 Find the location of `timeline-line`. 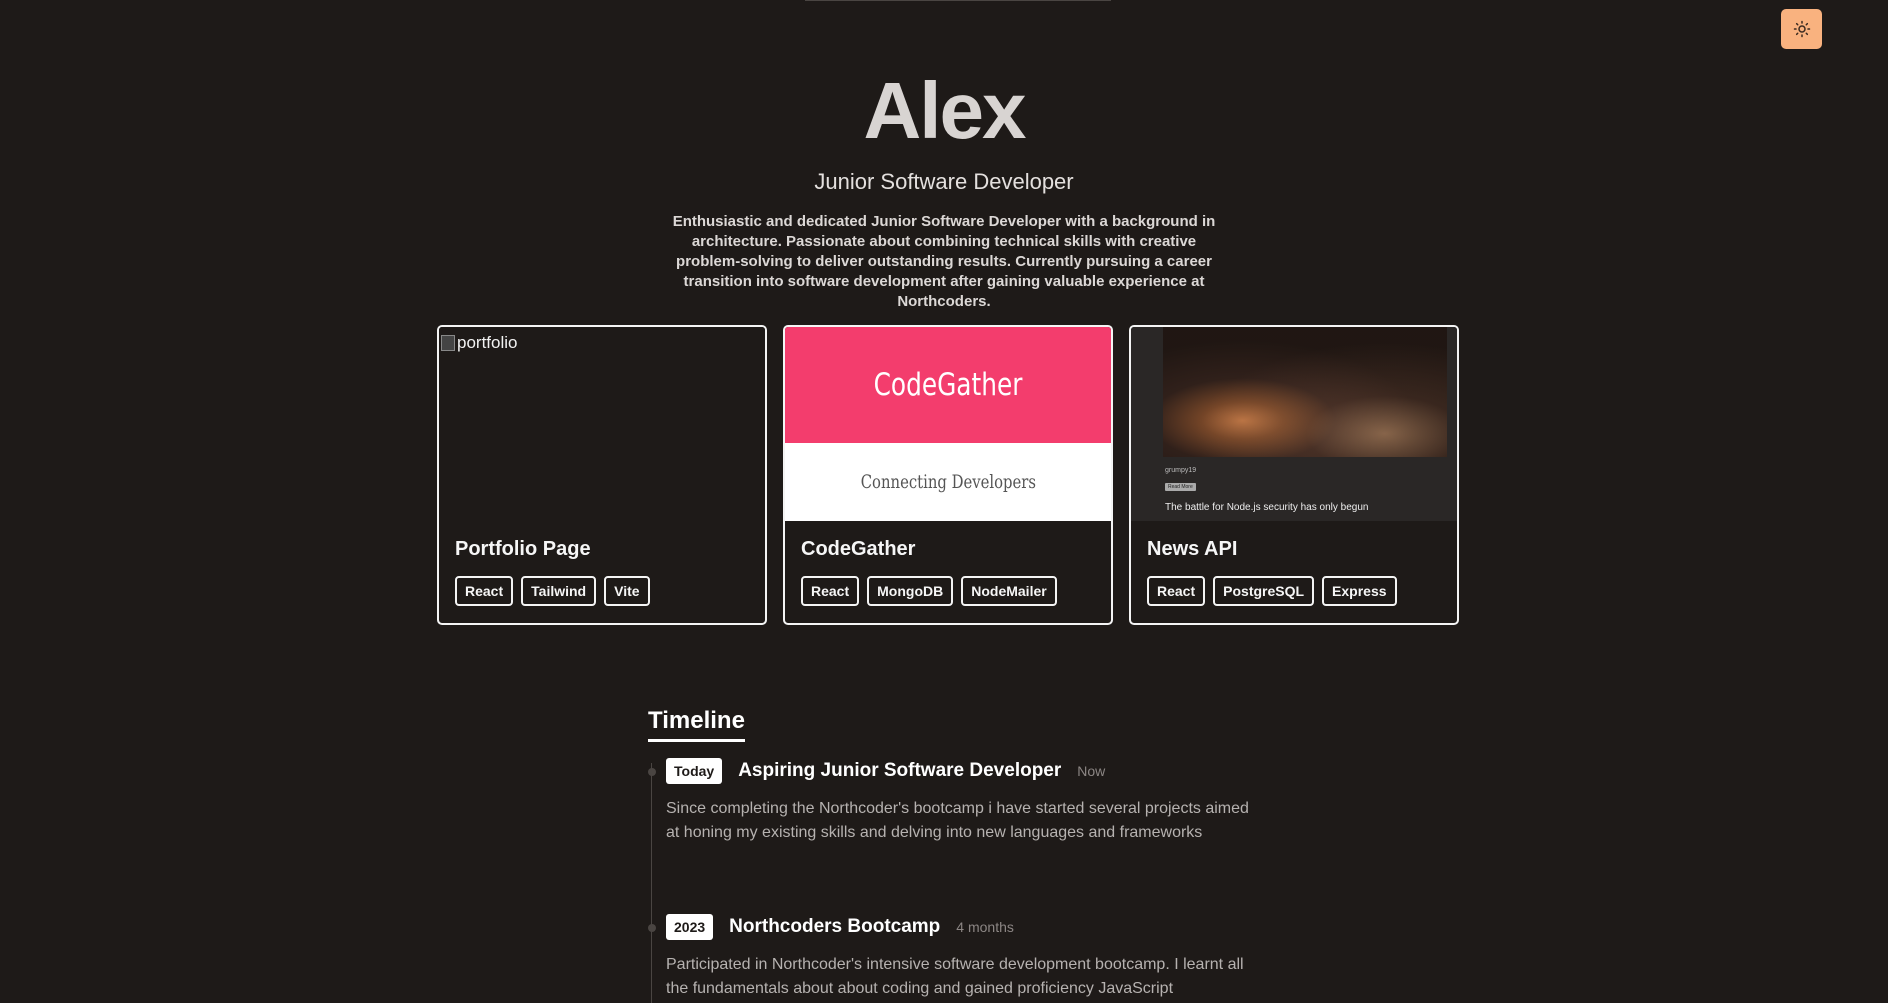

timeline-line is located at coordinates (651, 883).